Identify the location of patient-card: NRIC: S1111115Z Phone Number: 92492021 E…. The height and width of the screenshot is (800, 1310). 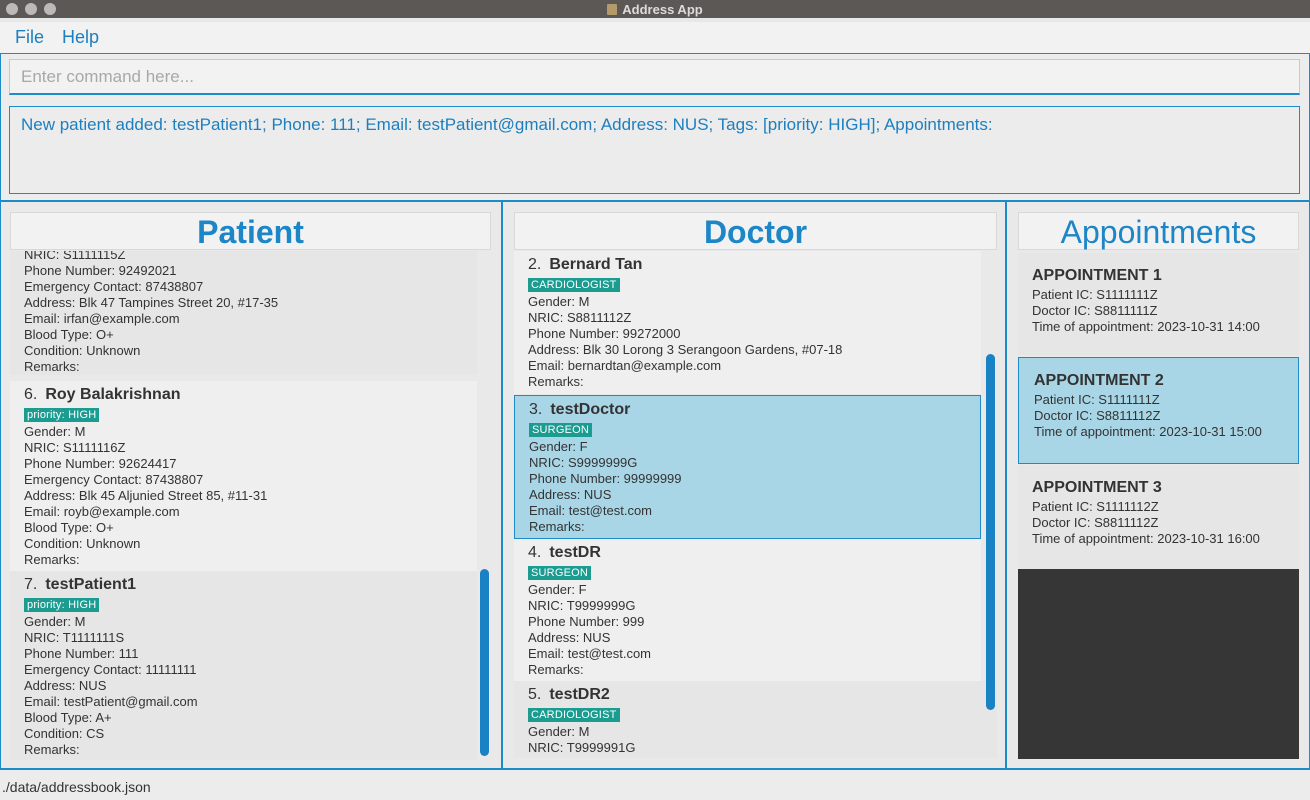
(243, 313).